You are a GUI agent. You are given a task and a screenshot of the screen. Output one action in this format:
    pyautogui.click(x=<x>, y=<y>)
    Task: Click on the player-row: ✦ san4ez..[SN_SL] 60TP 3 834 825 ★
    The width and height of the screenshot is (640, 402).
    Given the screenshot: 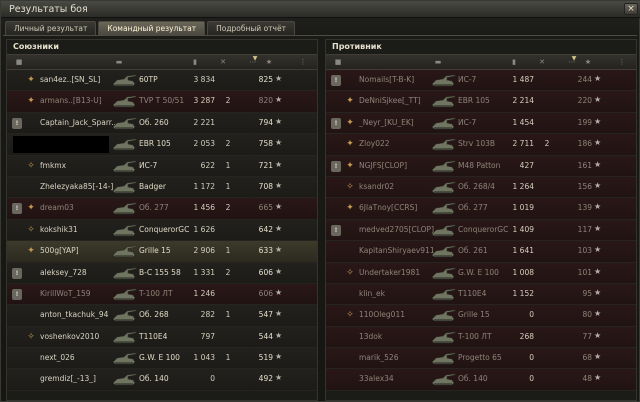 What is the action you would take?
    pyautogui.click(x=162, y=81)
    